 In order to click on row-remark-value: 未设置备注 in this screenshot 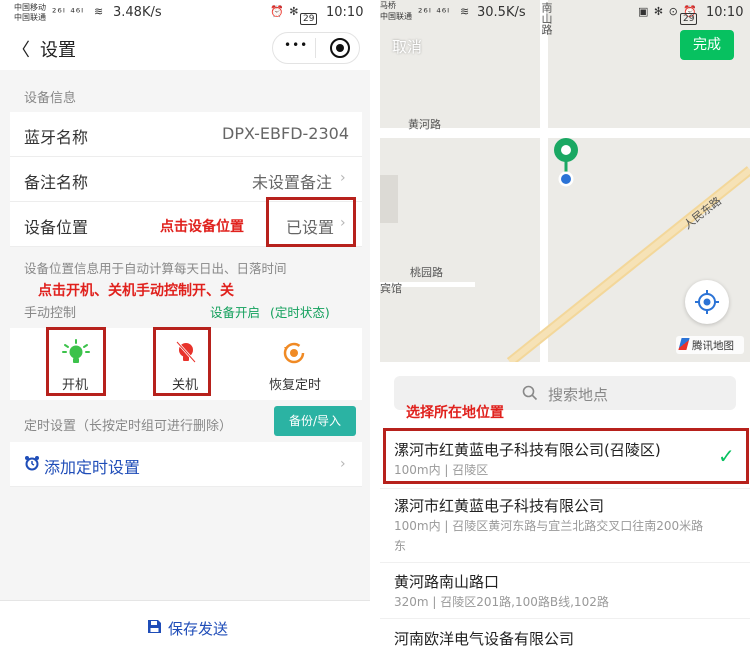, I will do `click(292, 182)`.